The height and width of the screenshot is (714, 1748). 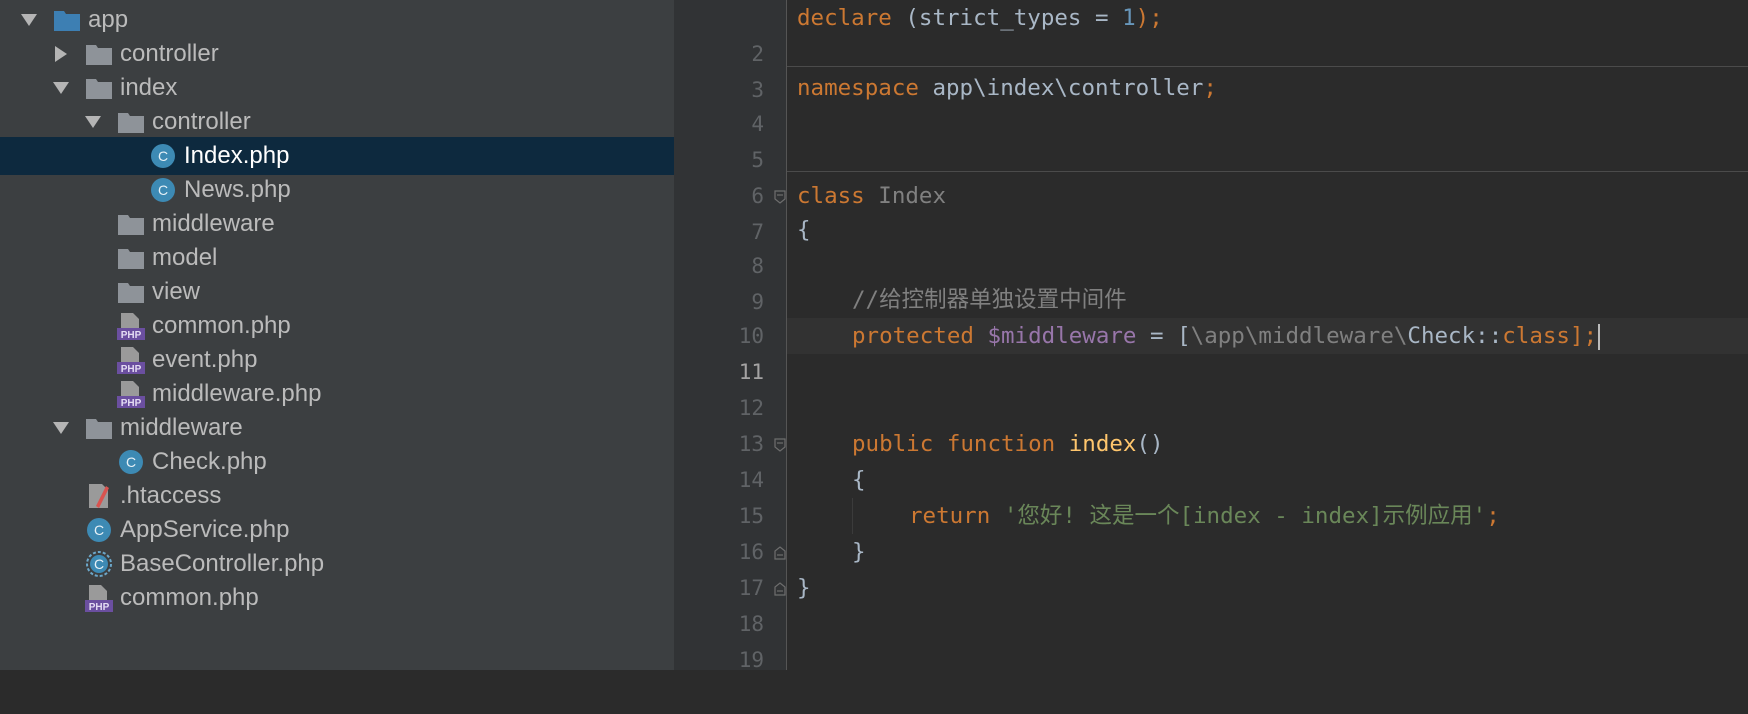 I want to click on function-name: index, so click(x=1096, y=444).